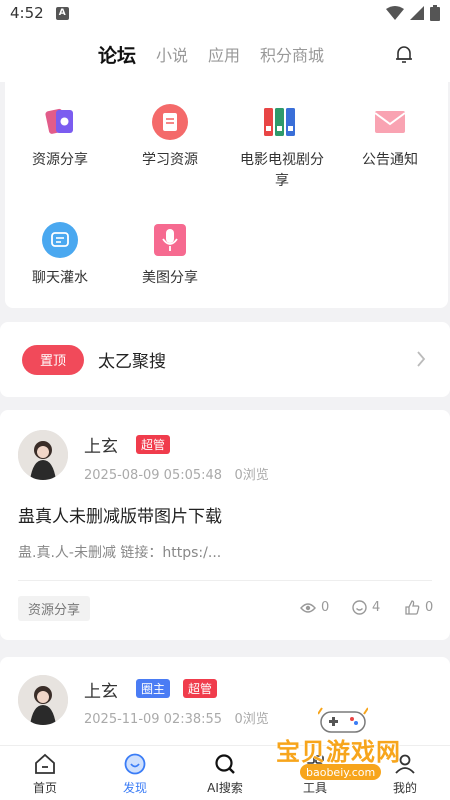  I want to click on nav-discover: 发现, so click(135, 773).